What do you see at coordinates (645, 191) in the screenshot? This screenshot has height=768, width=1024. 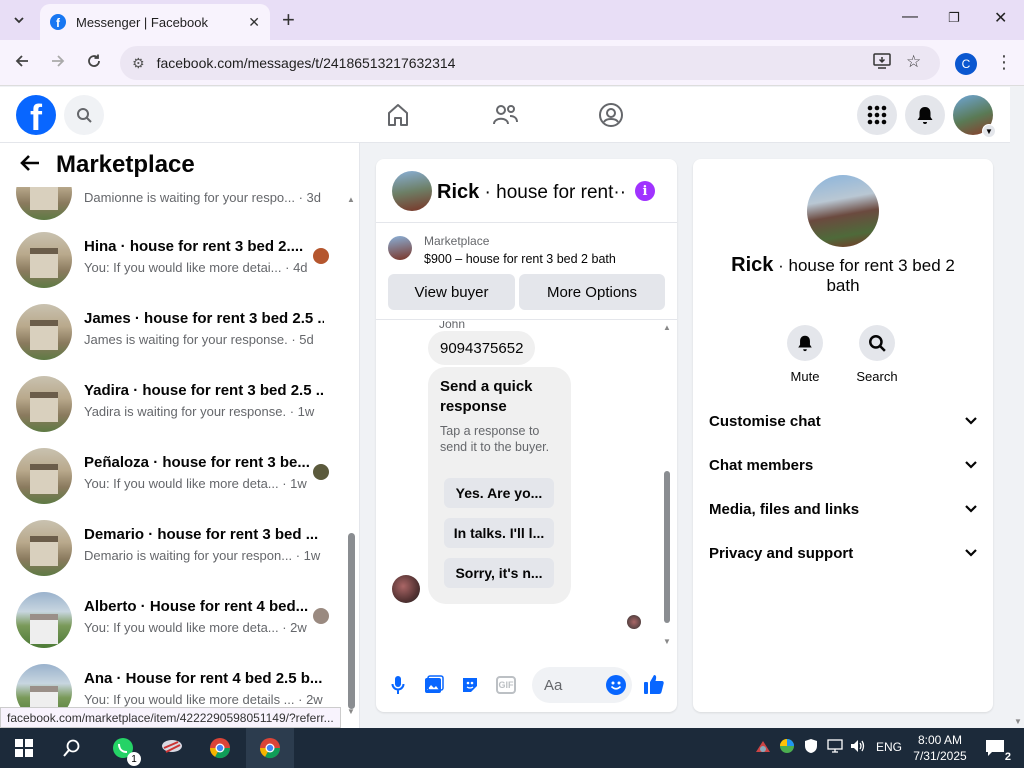 I see `info-icon: i` at bounding box center [645, 191].